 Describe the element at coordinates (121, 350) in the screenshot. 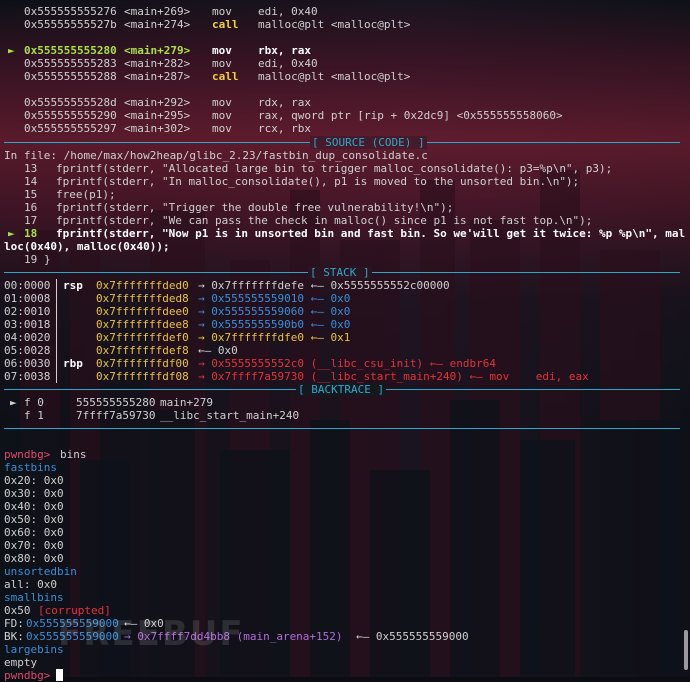

I see `stack-row: 05:0028 0x7fffffffdef8 ←— 0x0` at that location.